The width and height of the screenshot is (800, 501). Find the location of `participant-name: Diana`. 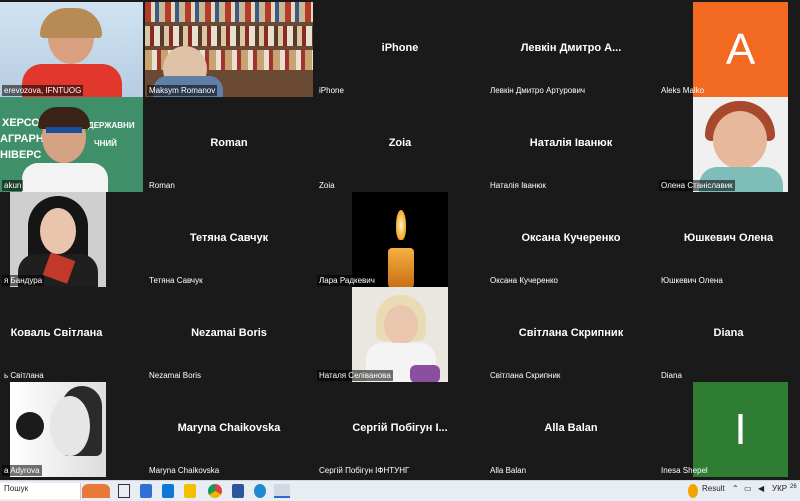

participant-name: Diana is located at coordinates (671, 375).